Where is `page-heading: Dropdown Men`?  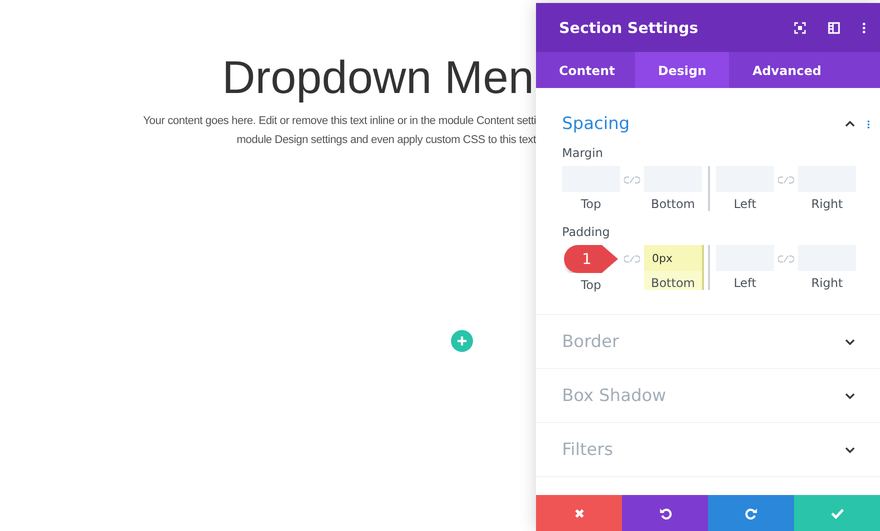 page-heading: Dropdown Men is located at coordinates (378, 77).